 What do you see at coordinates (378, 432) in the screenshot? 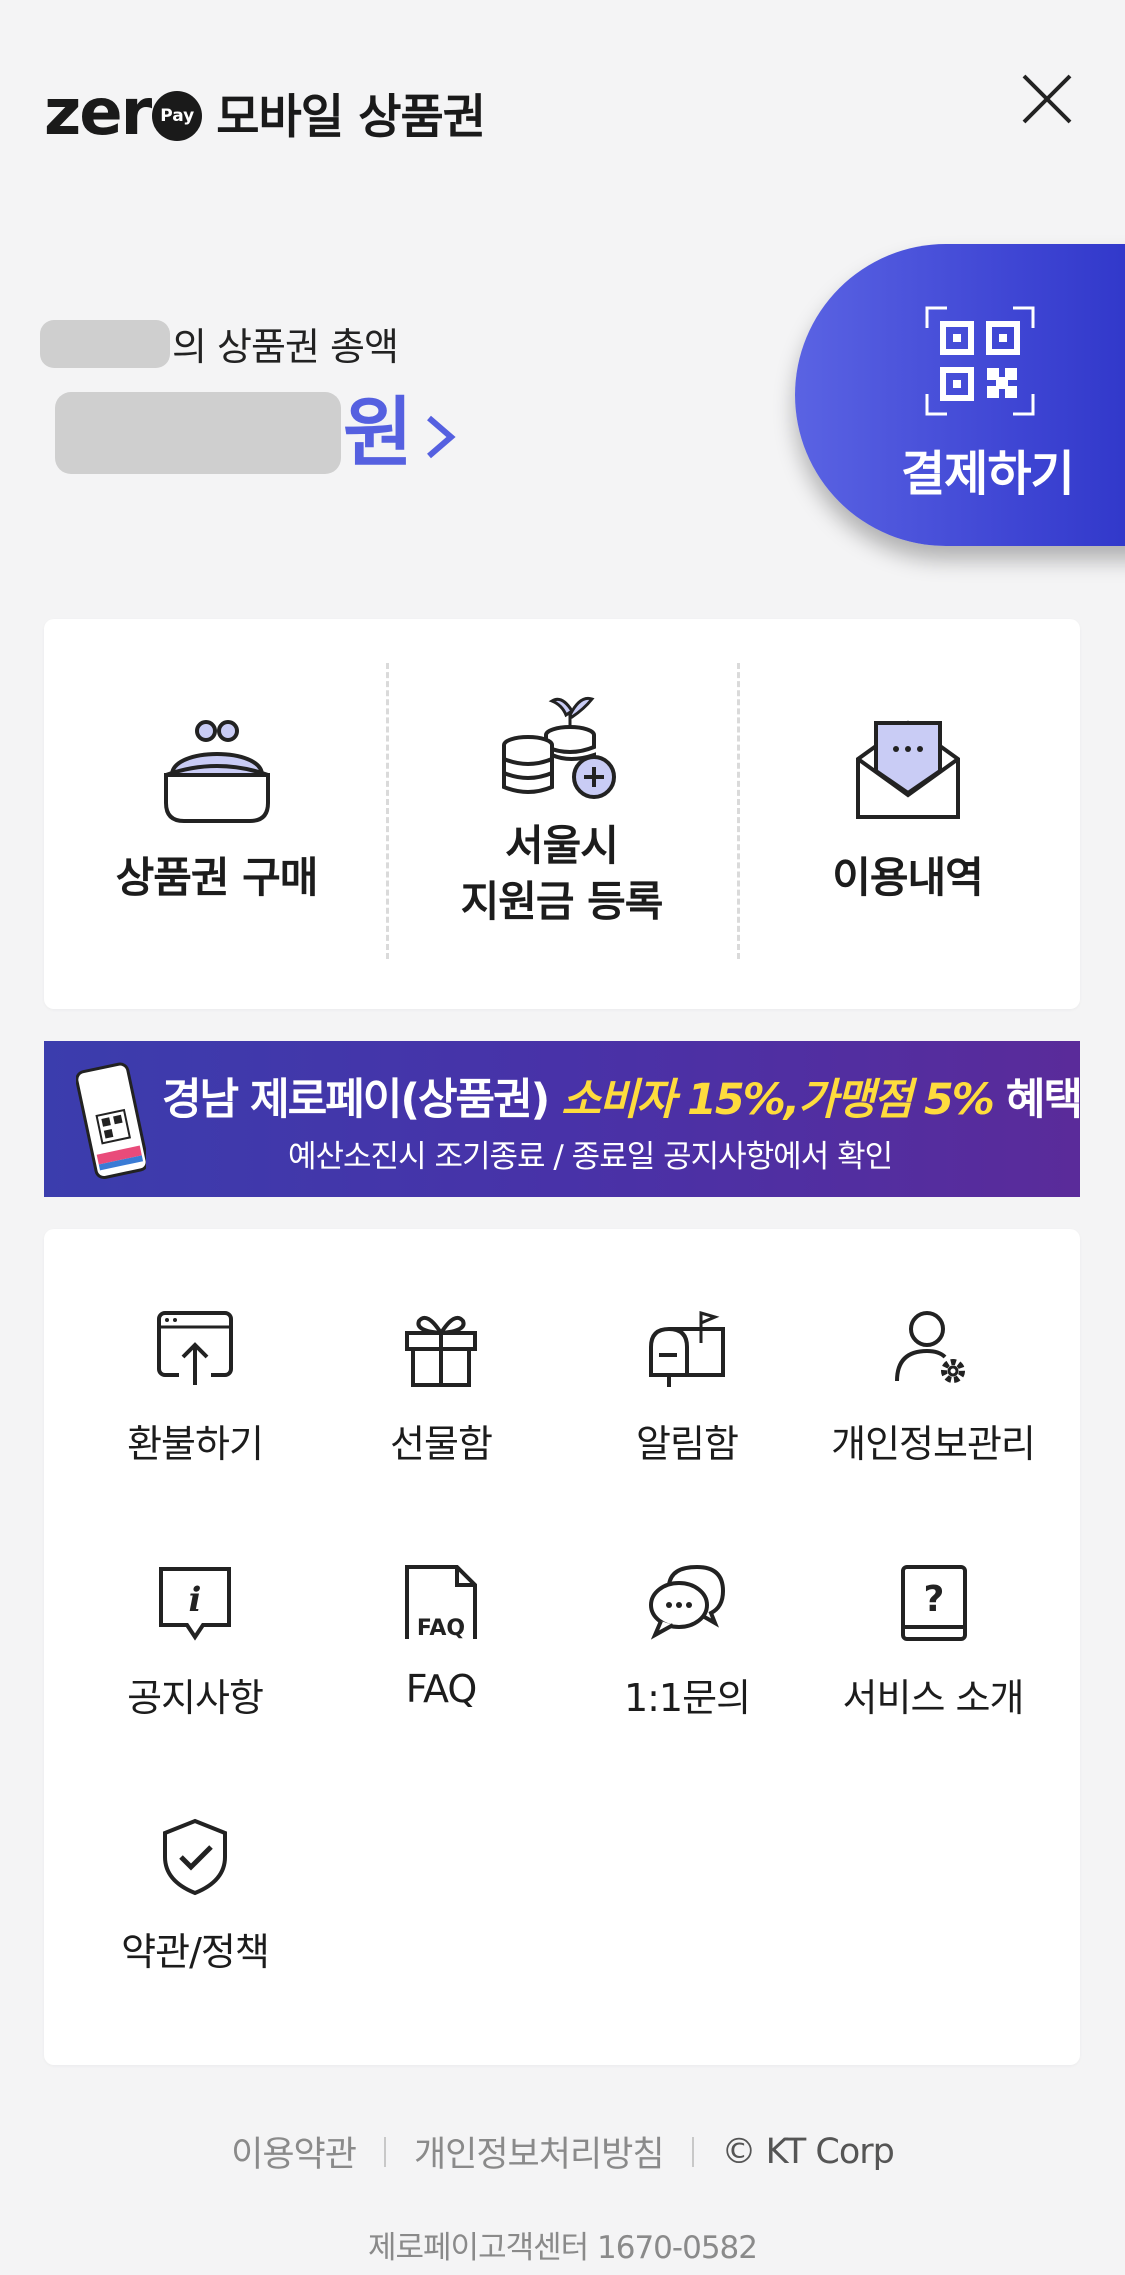
I see `currency-unit: 원` at bounding box center [378, 432].